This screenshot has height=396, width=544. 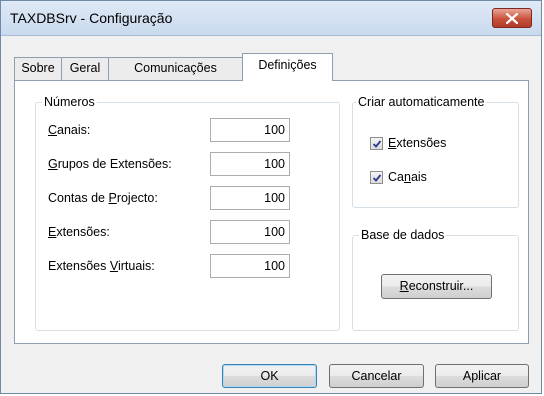 I want to click on numeros-legend: Números, so click(x=69, y=102).